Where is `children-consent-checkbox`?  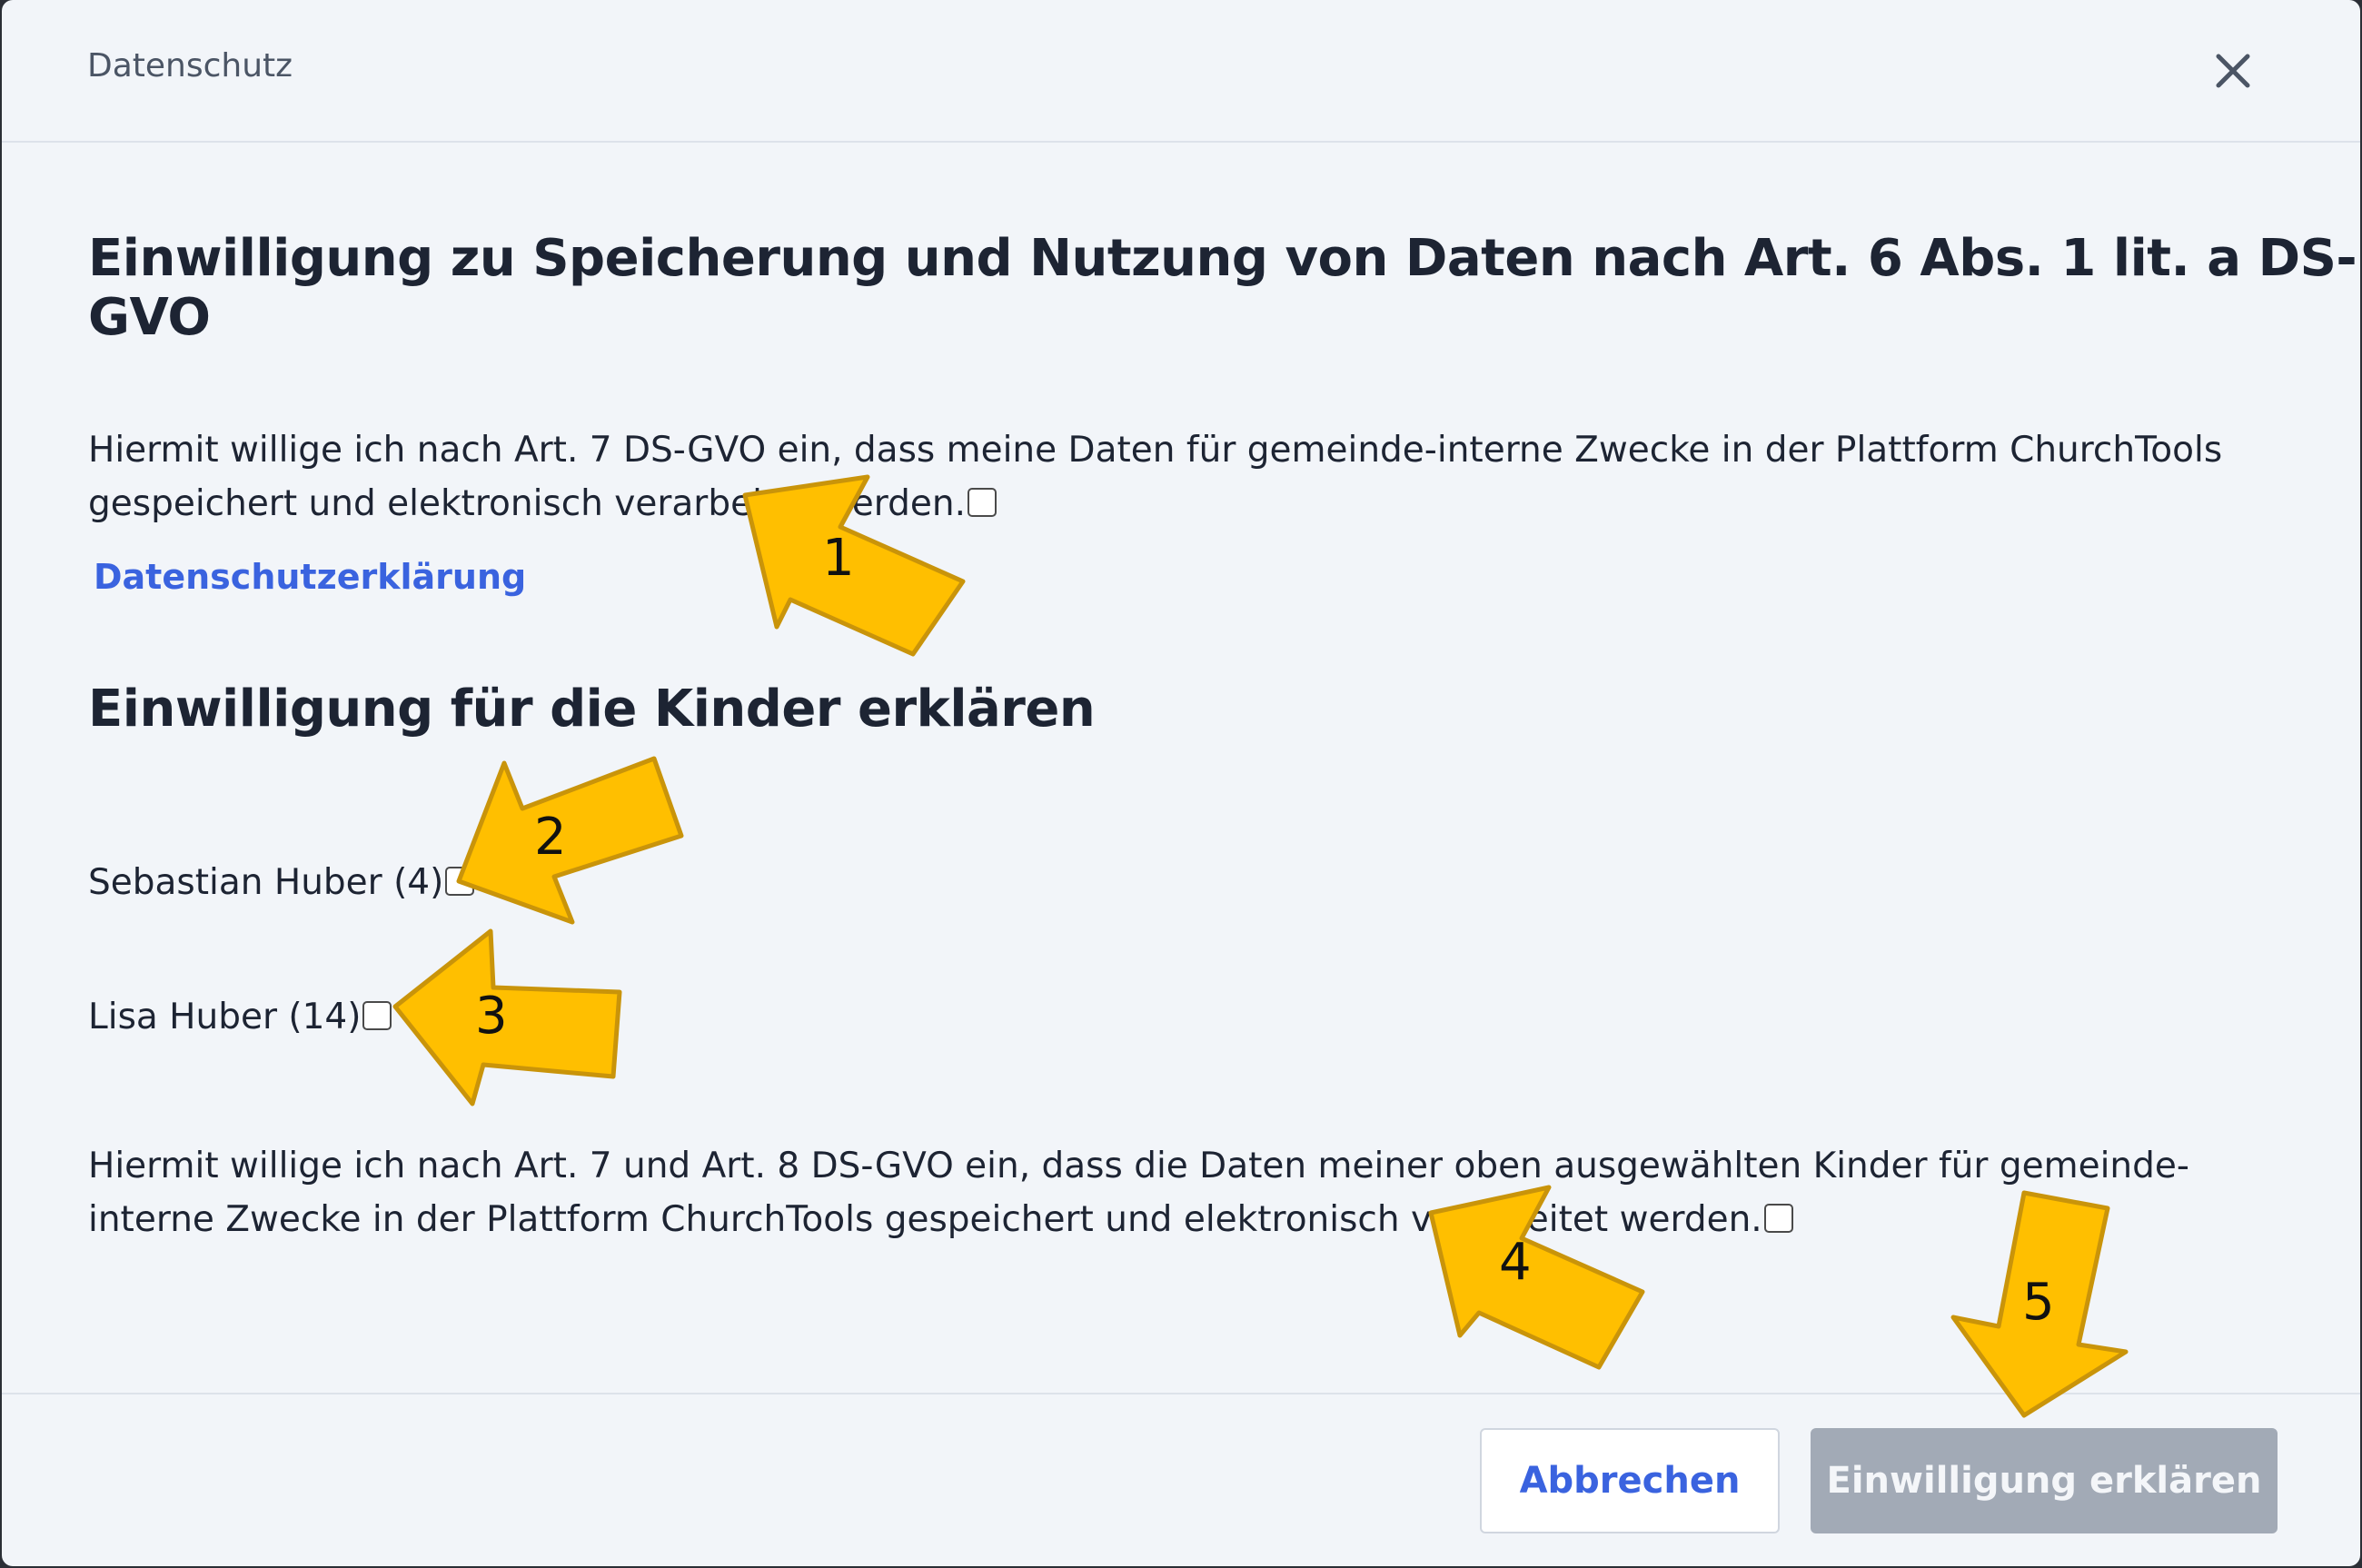
children-consent-checkbox is located at coordinates (1778, 1218).